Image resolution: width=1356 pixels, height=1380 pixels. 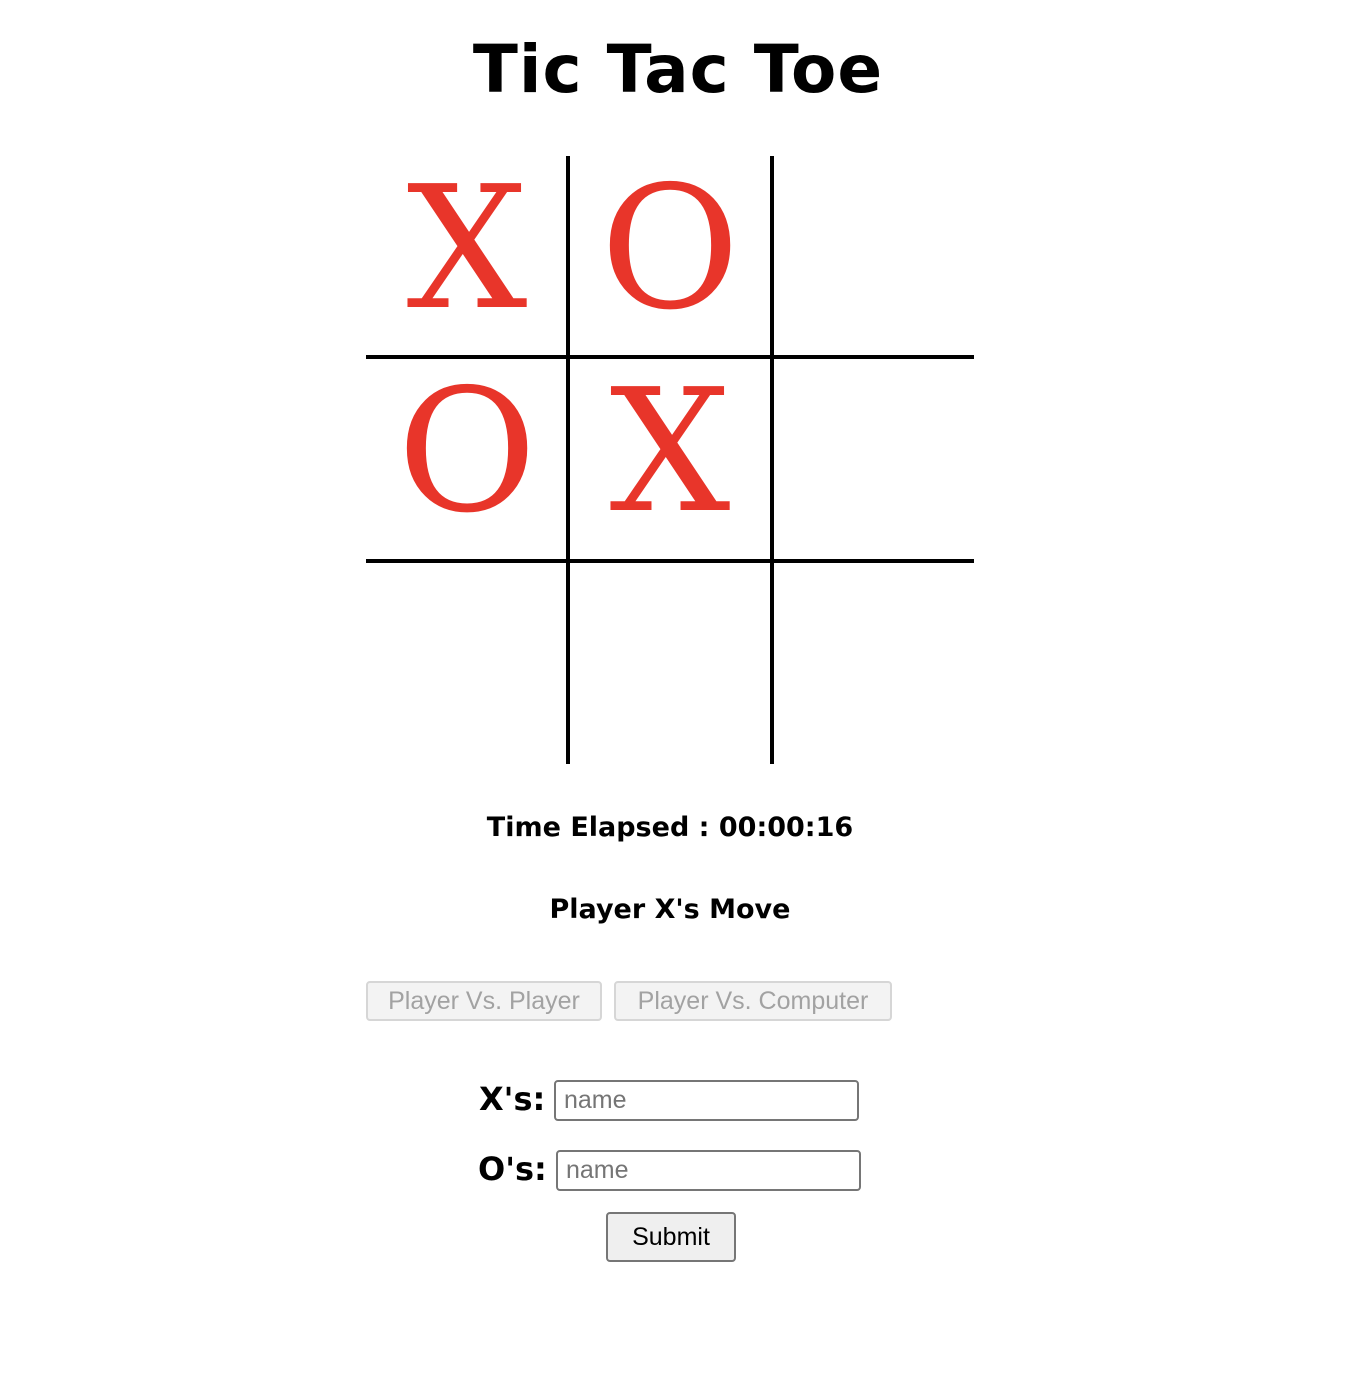 I want to click on board-cell-1: X, so click(x=467, y=257).